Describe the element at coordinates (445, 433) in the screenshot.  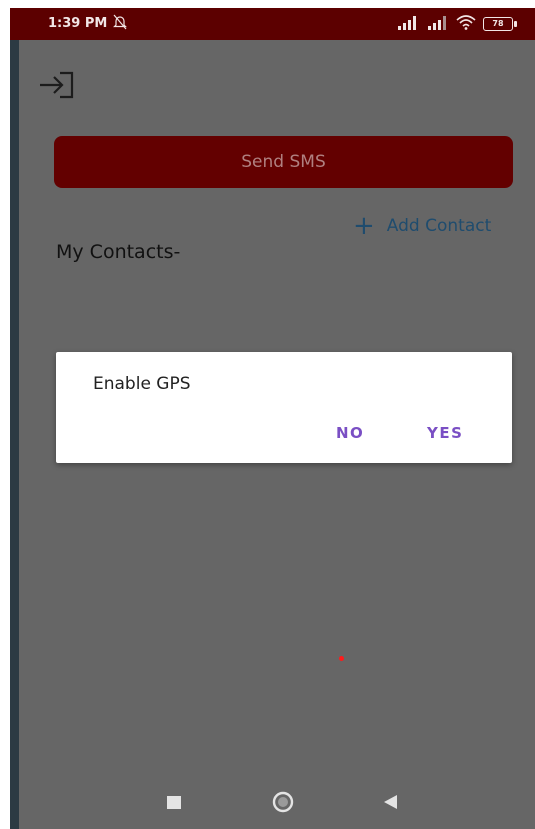
I see `yes-button: YES` at that location.